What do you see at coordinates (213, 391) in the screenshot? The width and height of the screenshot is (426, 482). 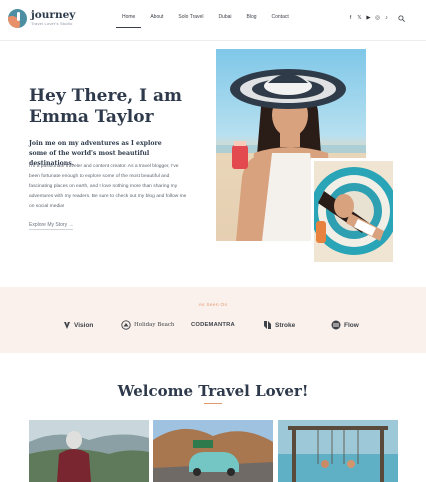 I see `welcome-title: Welcome Travel Lover!` at bounding box center [213, 391].